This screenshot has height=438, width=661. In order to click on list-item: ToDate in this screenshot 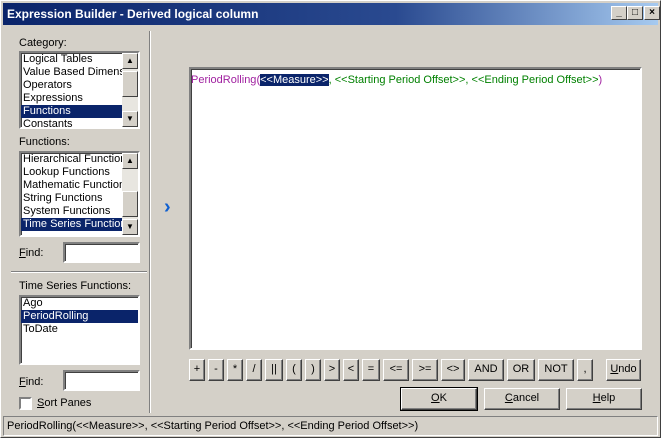, I will do `click(79, 329)`.